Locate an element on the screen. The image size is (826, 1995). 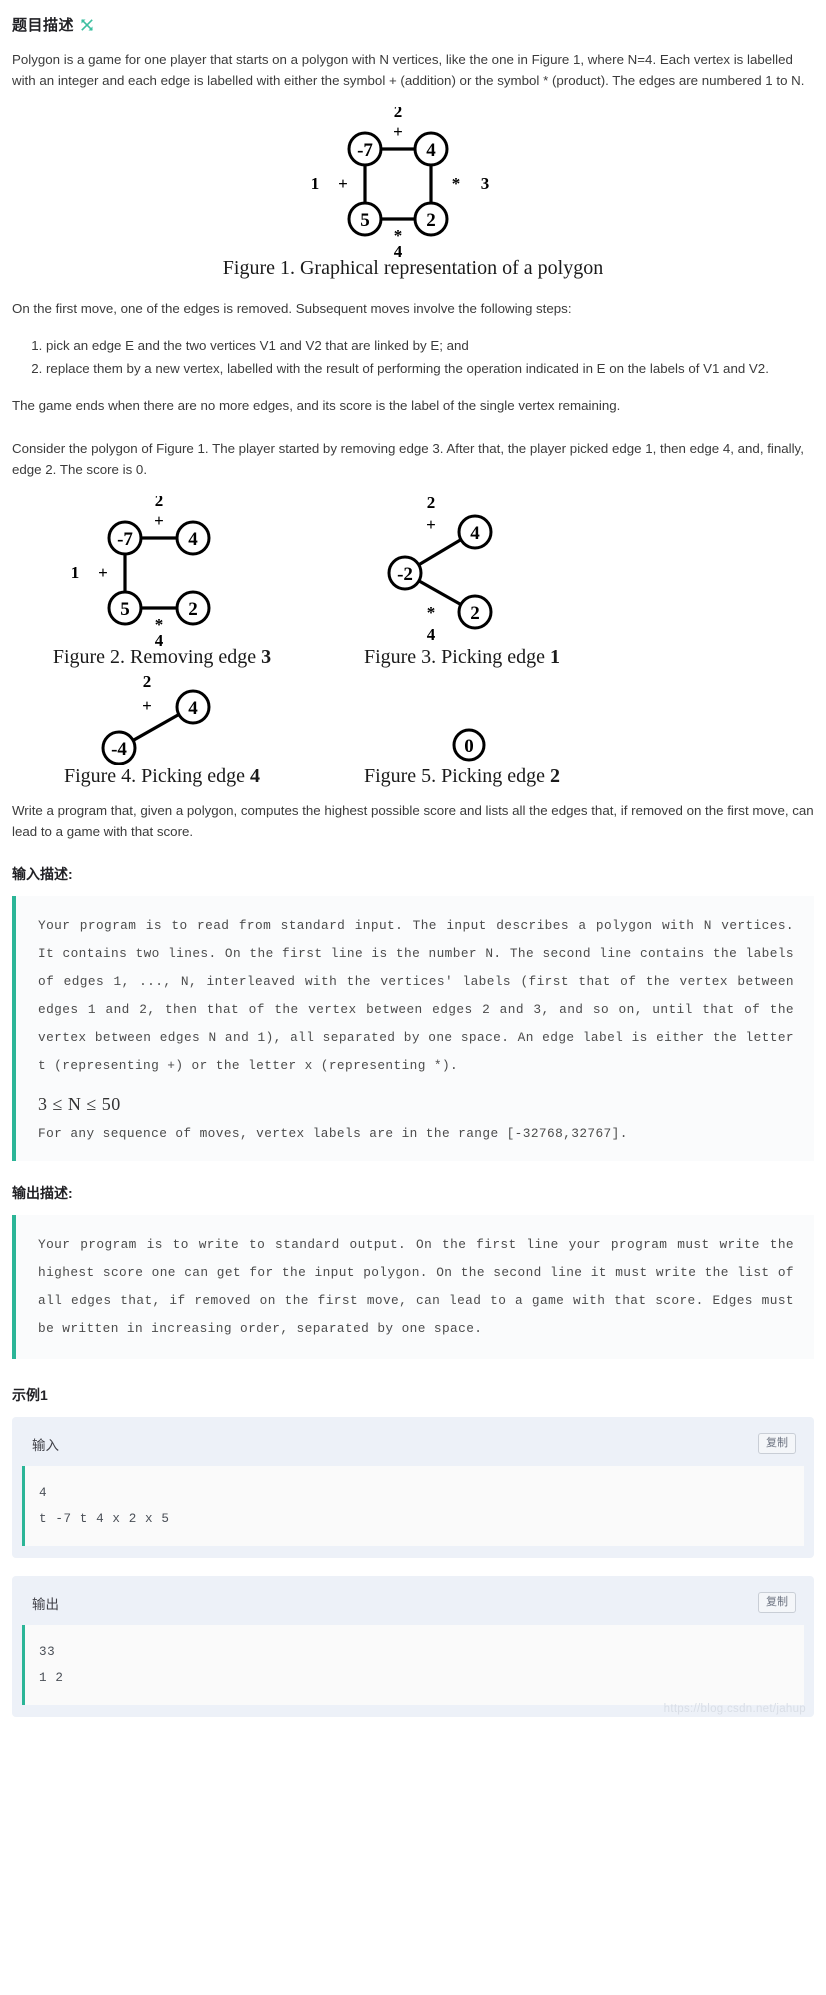
figure-2-caption-text: Figure 2. Removing edge is located at coordinates (157, 657).